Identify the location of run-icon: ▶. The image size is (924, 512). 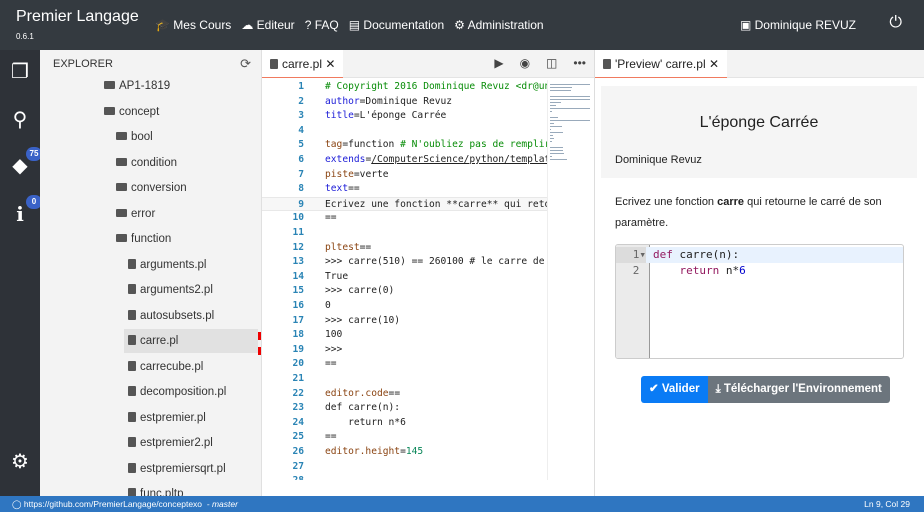
(498, 63).